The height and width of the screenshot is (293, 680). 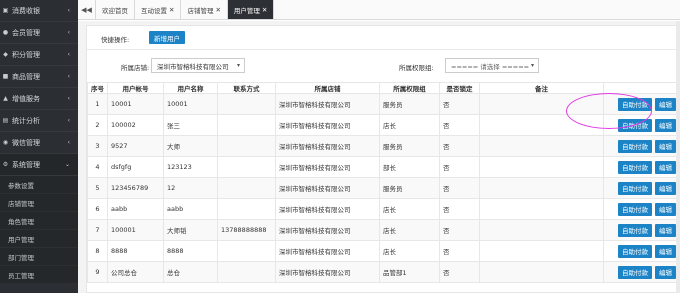 I want to click on sidebar-subitem: 部门管理, so click(x=39, y=257).